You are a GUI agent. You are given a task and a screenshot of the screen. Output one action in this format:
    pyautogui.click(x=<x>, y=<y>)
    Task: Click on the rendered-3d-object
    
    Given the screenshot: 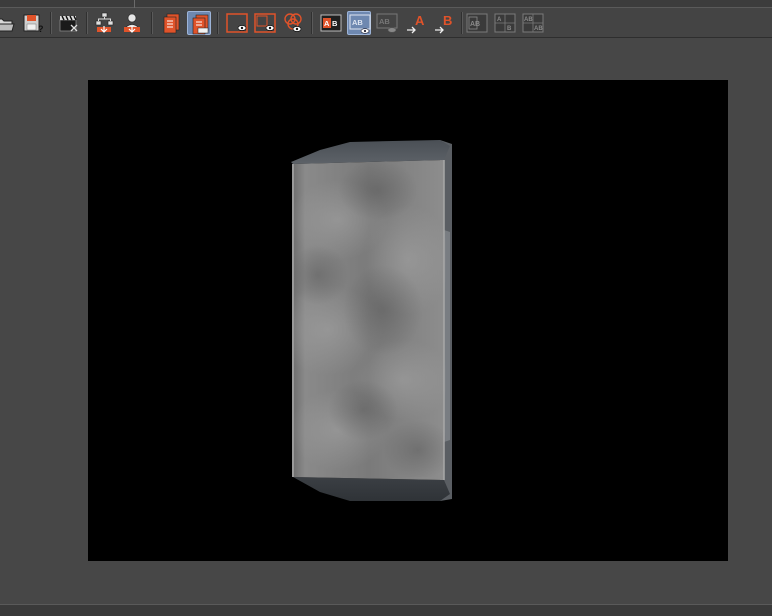 What is the action you would take?
    pyautogui.click(x=371, y=320)
    